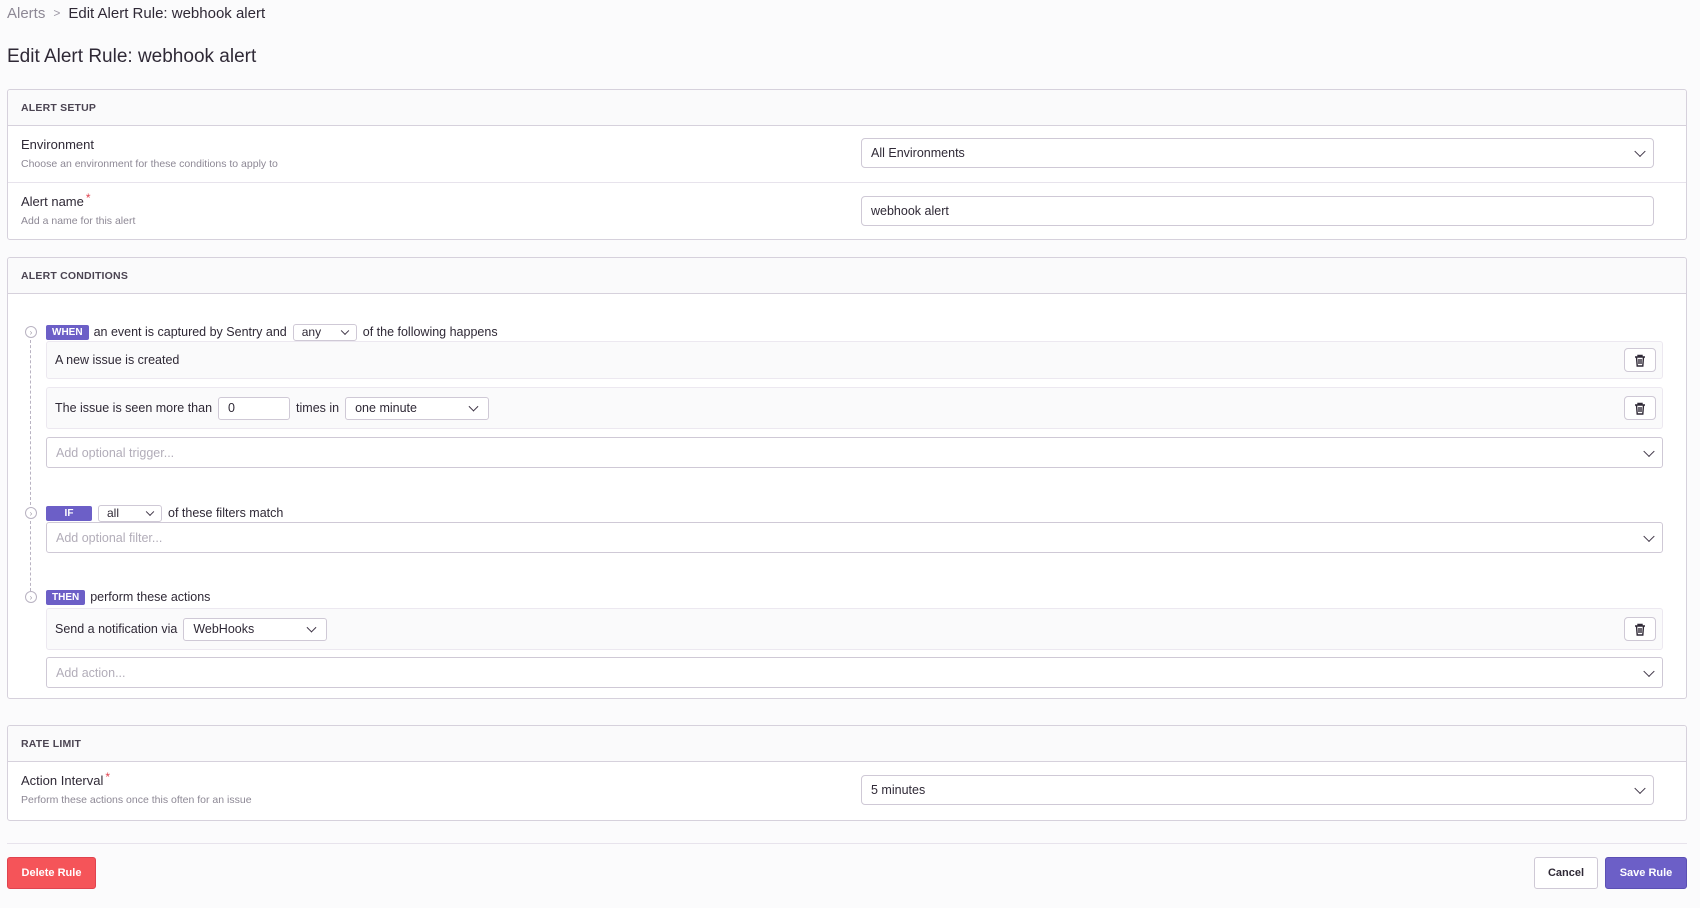  Describe the element at coordinates (164, 513) in the screenshot. I see `if-step-header: IF all of these filters match` at that location.